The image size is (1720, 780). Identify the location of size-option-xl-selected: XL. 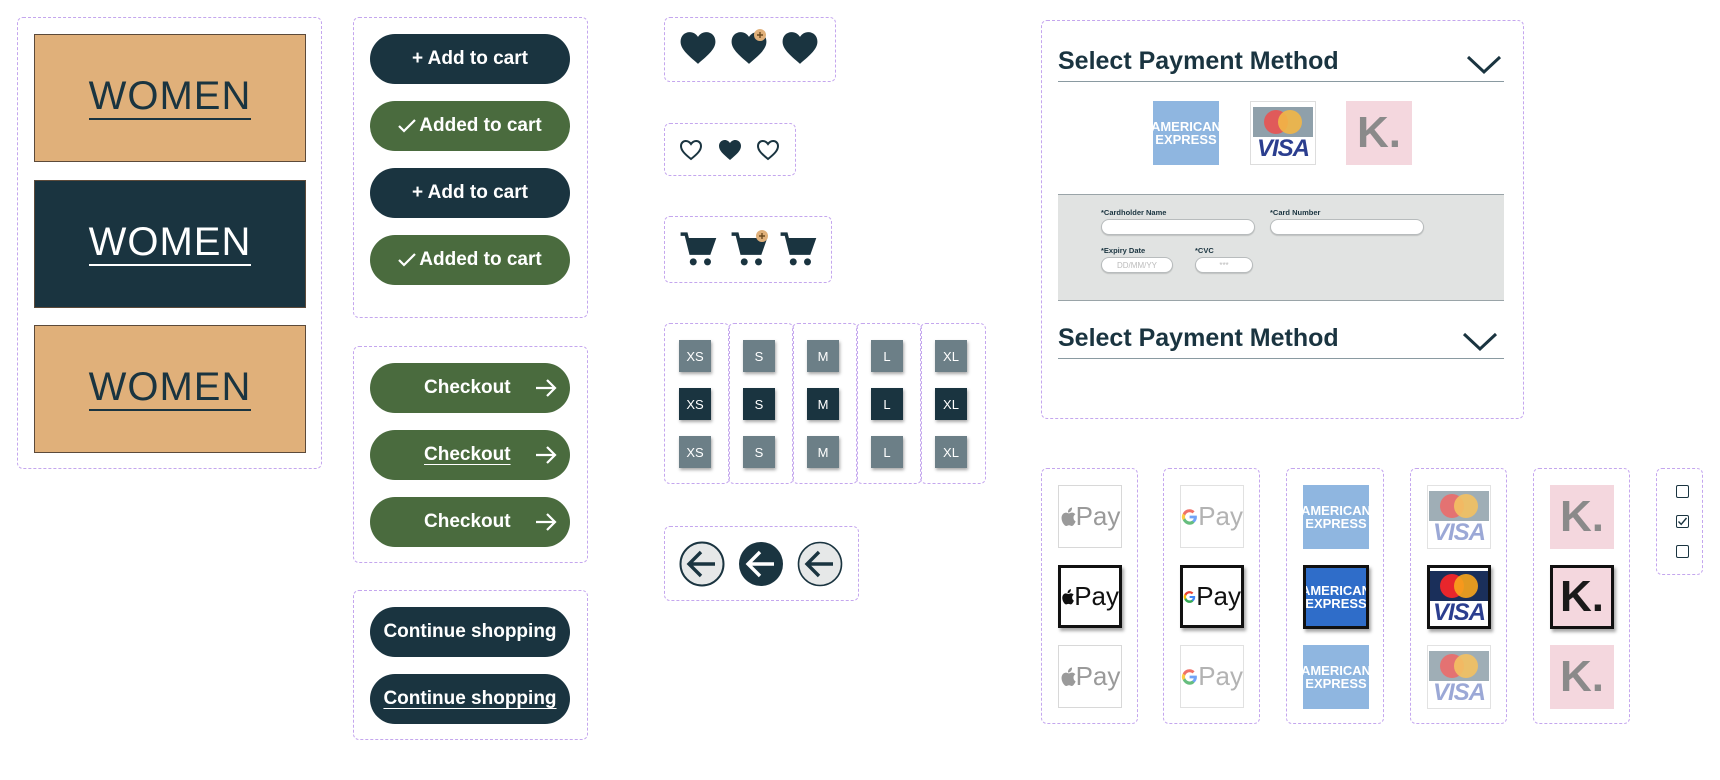
(951, 404).